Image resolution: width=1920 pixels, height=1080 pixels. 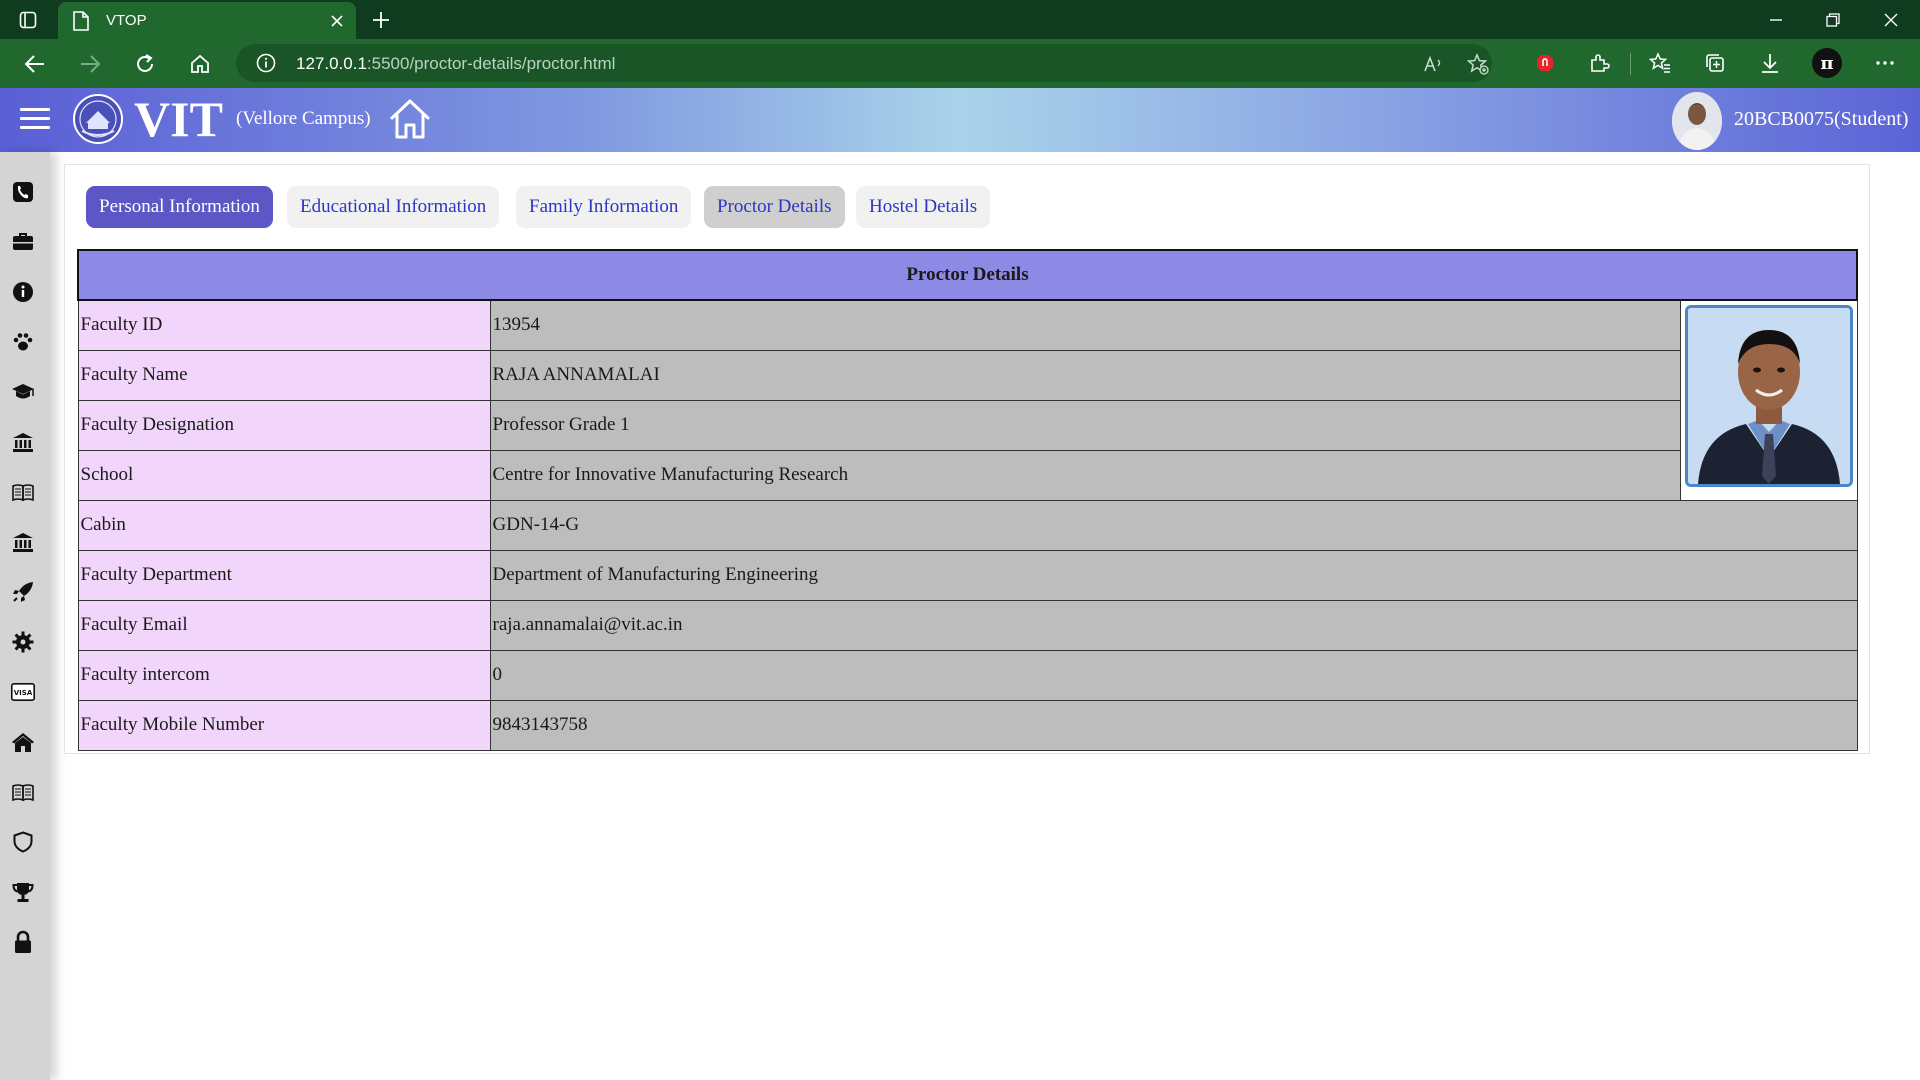 What do you see at coordinates (331, 63) in the screenshot?
I see `url-host: 127.0.0.1` at bounding box center [331, 63].